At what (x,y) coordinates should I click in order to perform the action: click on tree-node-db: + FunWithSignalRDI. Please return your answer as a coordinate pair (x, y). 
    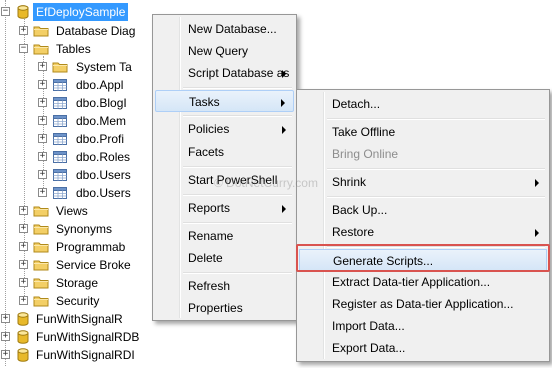
    Looking at the image, I should click on (80, 355).